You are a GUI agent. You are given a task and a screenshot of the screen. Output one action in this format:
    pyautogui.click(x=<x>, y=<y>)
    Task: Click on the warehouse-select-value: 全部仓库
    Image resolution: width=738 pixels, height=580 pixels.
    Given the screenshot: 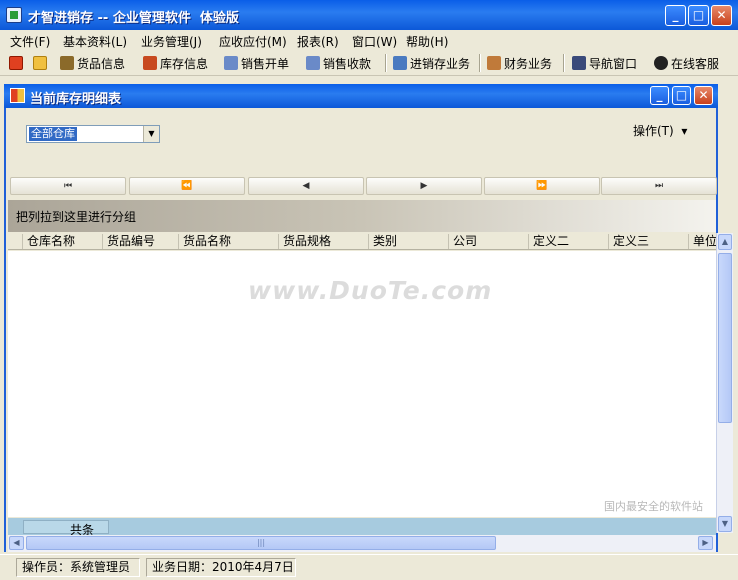 What is the action you would take?
    pyautogui.click(x=53, y=134)
    